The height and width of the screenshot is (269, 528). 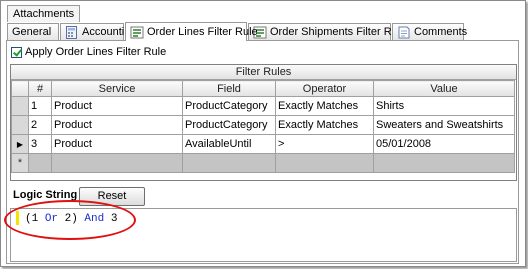 What do you see at coordinates (16, 52) in the screenshot?
I see `apply-filter-checkbox` at bounding box center [16, 52].